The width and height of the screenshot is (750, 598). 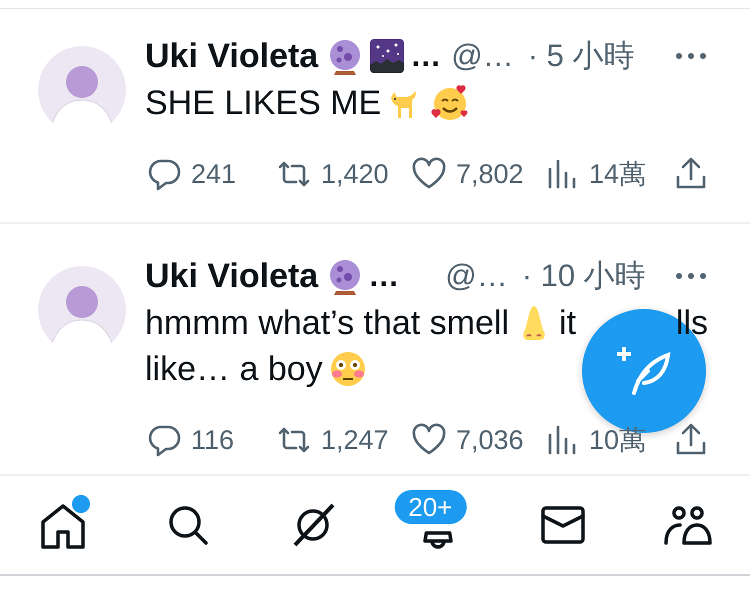 I want to click on like-count: 7,802, so click(x=490, y=174).